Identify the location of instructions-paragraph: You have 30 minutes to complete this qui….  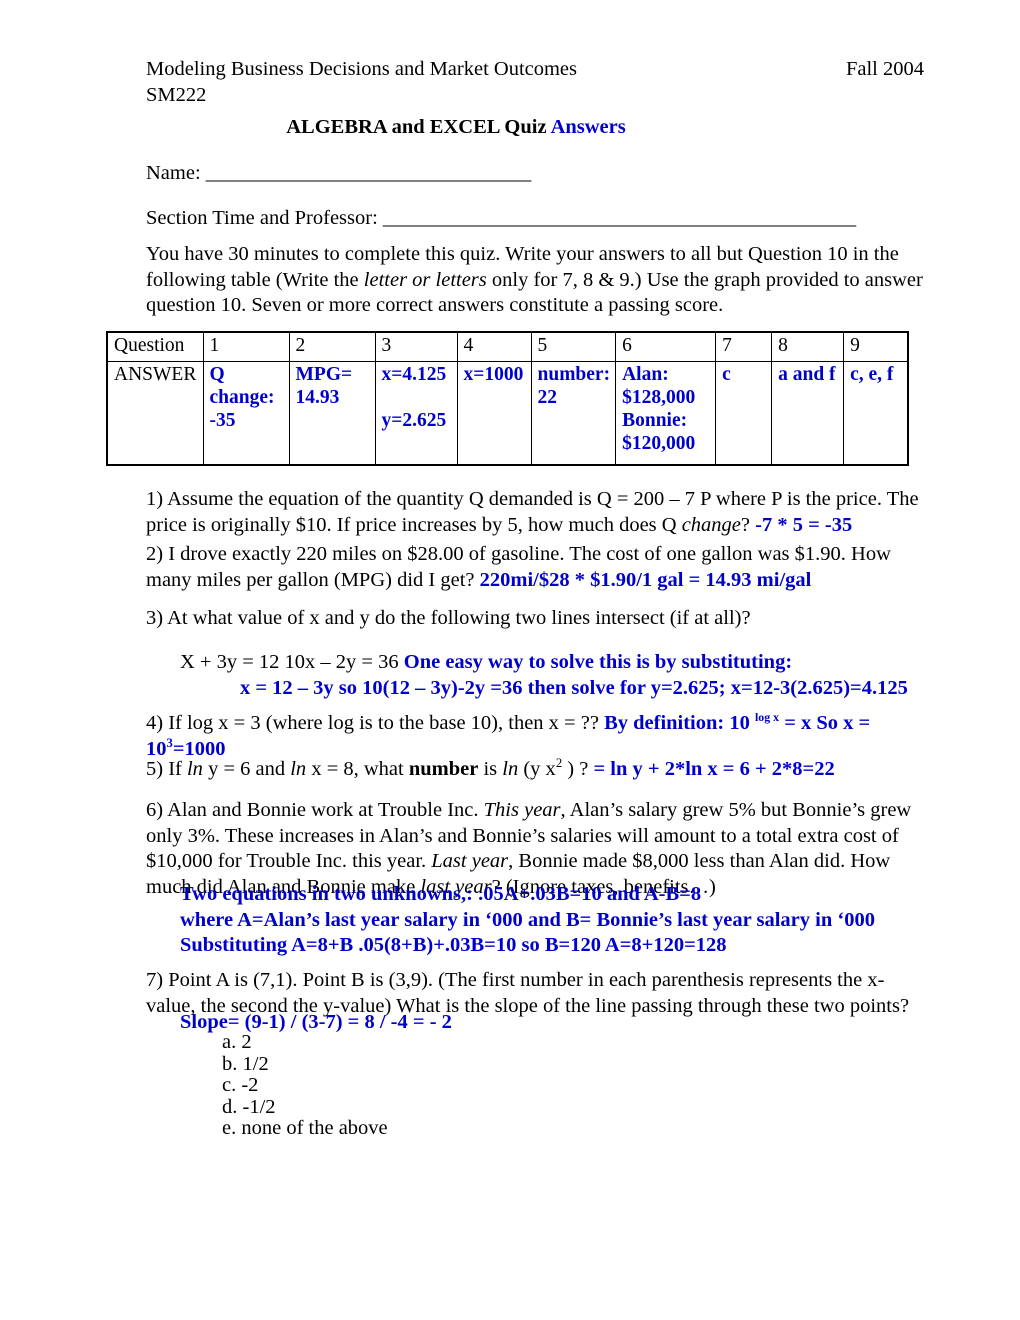
(535, 280).